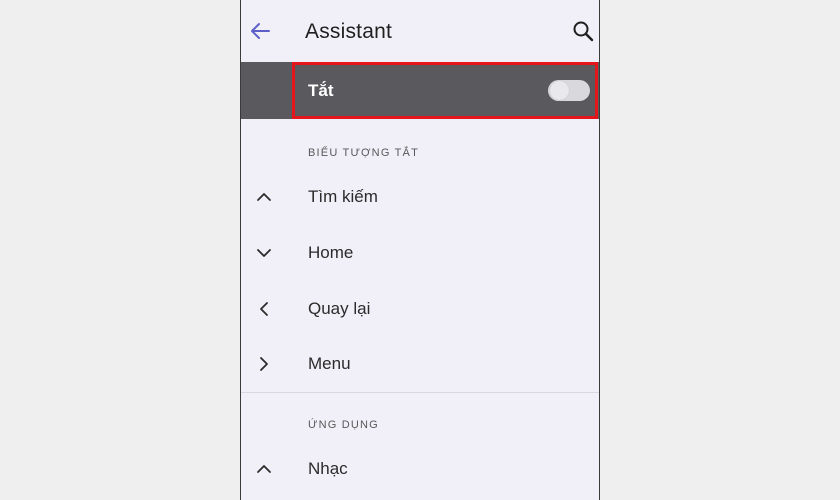 Image resolution: width=840 pixels, height=500 pixels. I want to click on list-item-label: Tìm kiếm, so click(343, 196).